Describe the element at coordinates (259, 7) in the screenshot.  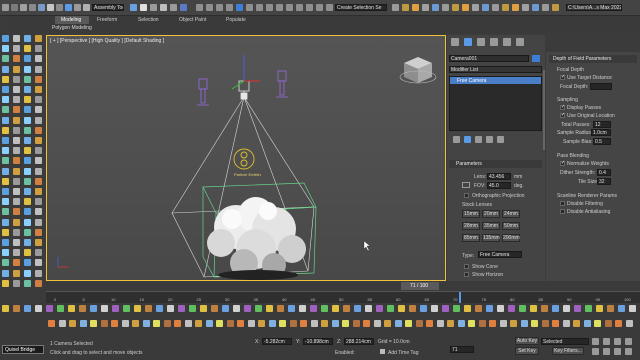
I see `toolbar-snap-6-icon` at that location.